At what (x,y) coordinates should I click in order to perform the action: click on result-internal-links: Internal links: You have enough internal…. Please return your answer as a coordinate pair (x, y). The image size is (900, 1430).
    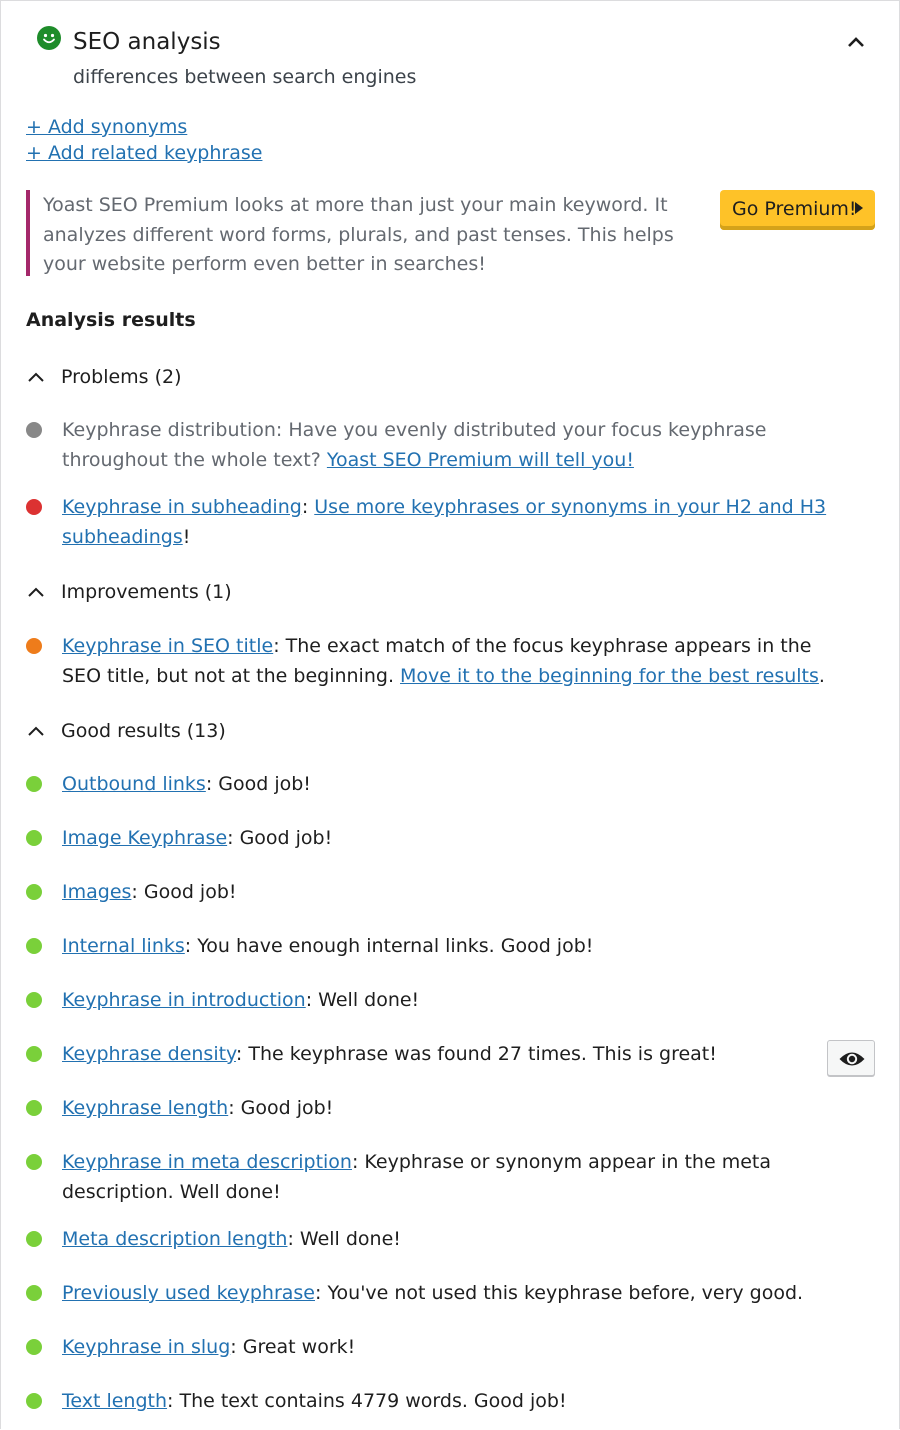
    Looking at the image, I should click on (457, 947).